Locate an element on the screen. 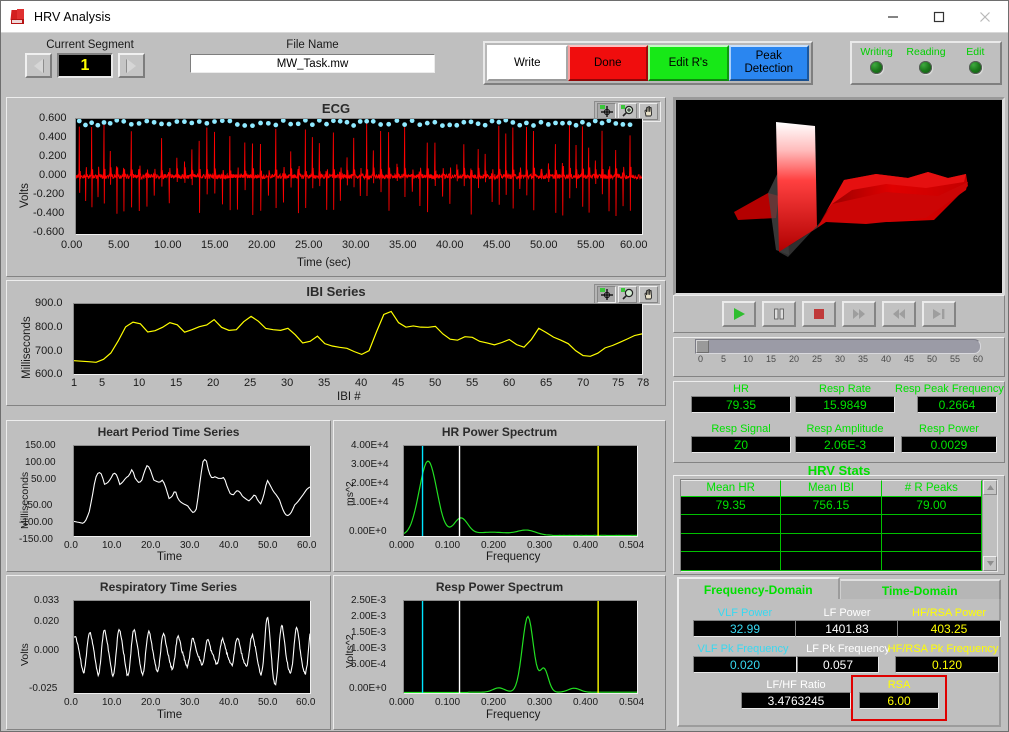 Image resolution: width=1009 pixels, height=732 pixels. close-button is located at coordinates (985, 17).